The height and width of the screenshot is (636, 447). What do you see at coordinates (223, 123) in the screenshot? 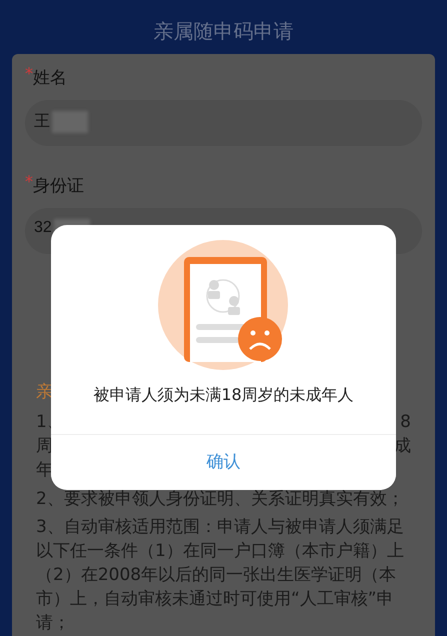
I see `input-field: 王` at bounding box center [223, 123].